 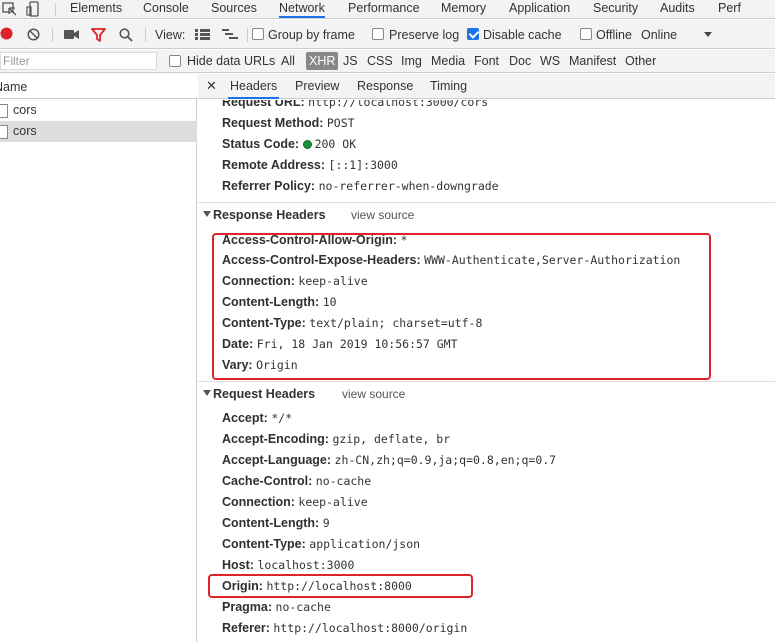 I want to click on close-icon: ✕, so click(x=211, y=86).